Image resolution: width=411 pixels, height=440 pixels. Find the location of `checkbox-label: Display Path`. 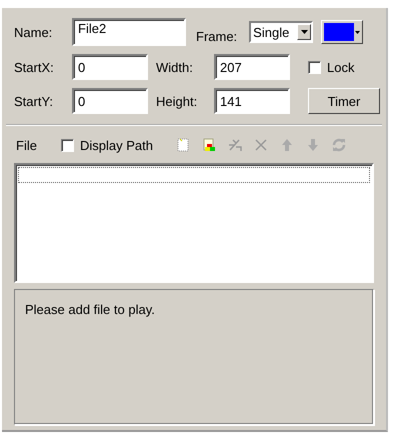

checkbox-label: Display Path is located at coordinates (116, 145).